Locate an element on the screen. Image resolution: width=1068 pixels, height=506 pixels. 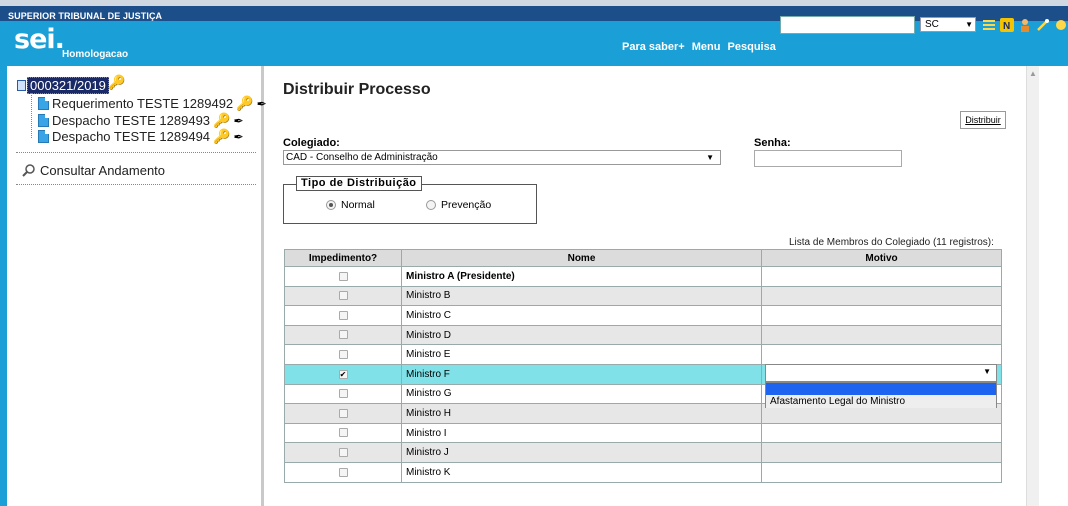
tree-item-doc-3: Despacho TESTE 1289494 🔑 ✒ is located at coordinates (141, 136).